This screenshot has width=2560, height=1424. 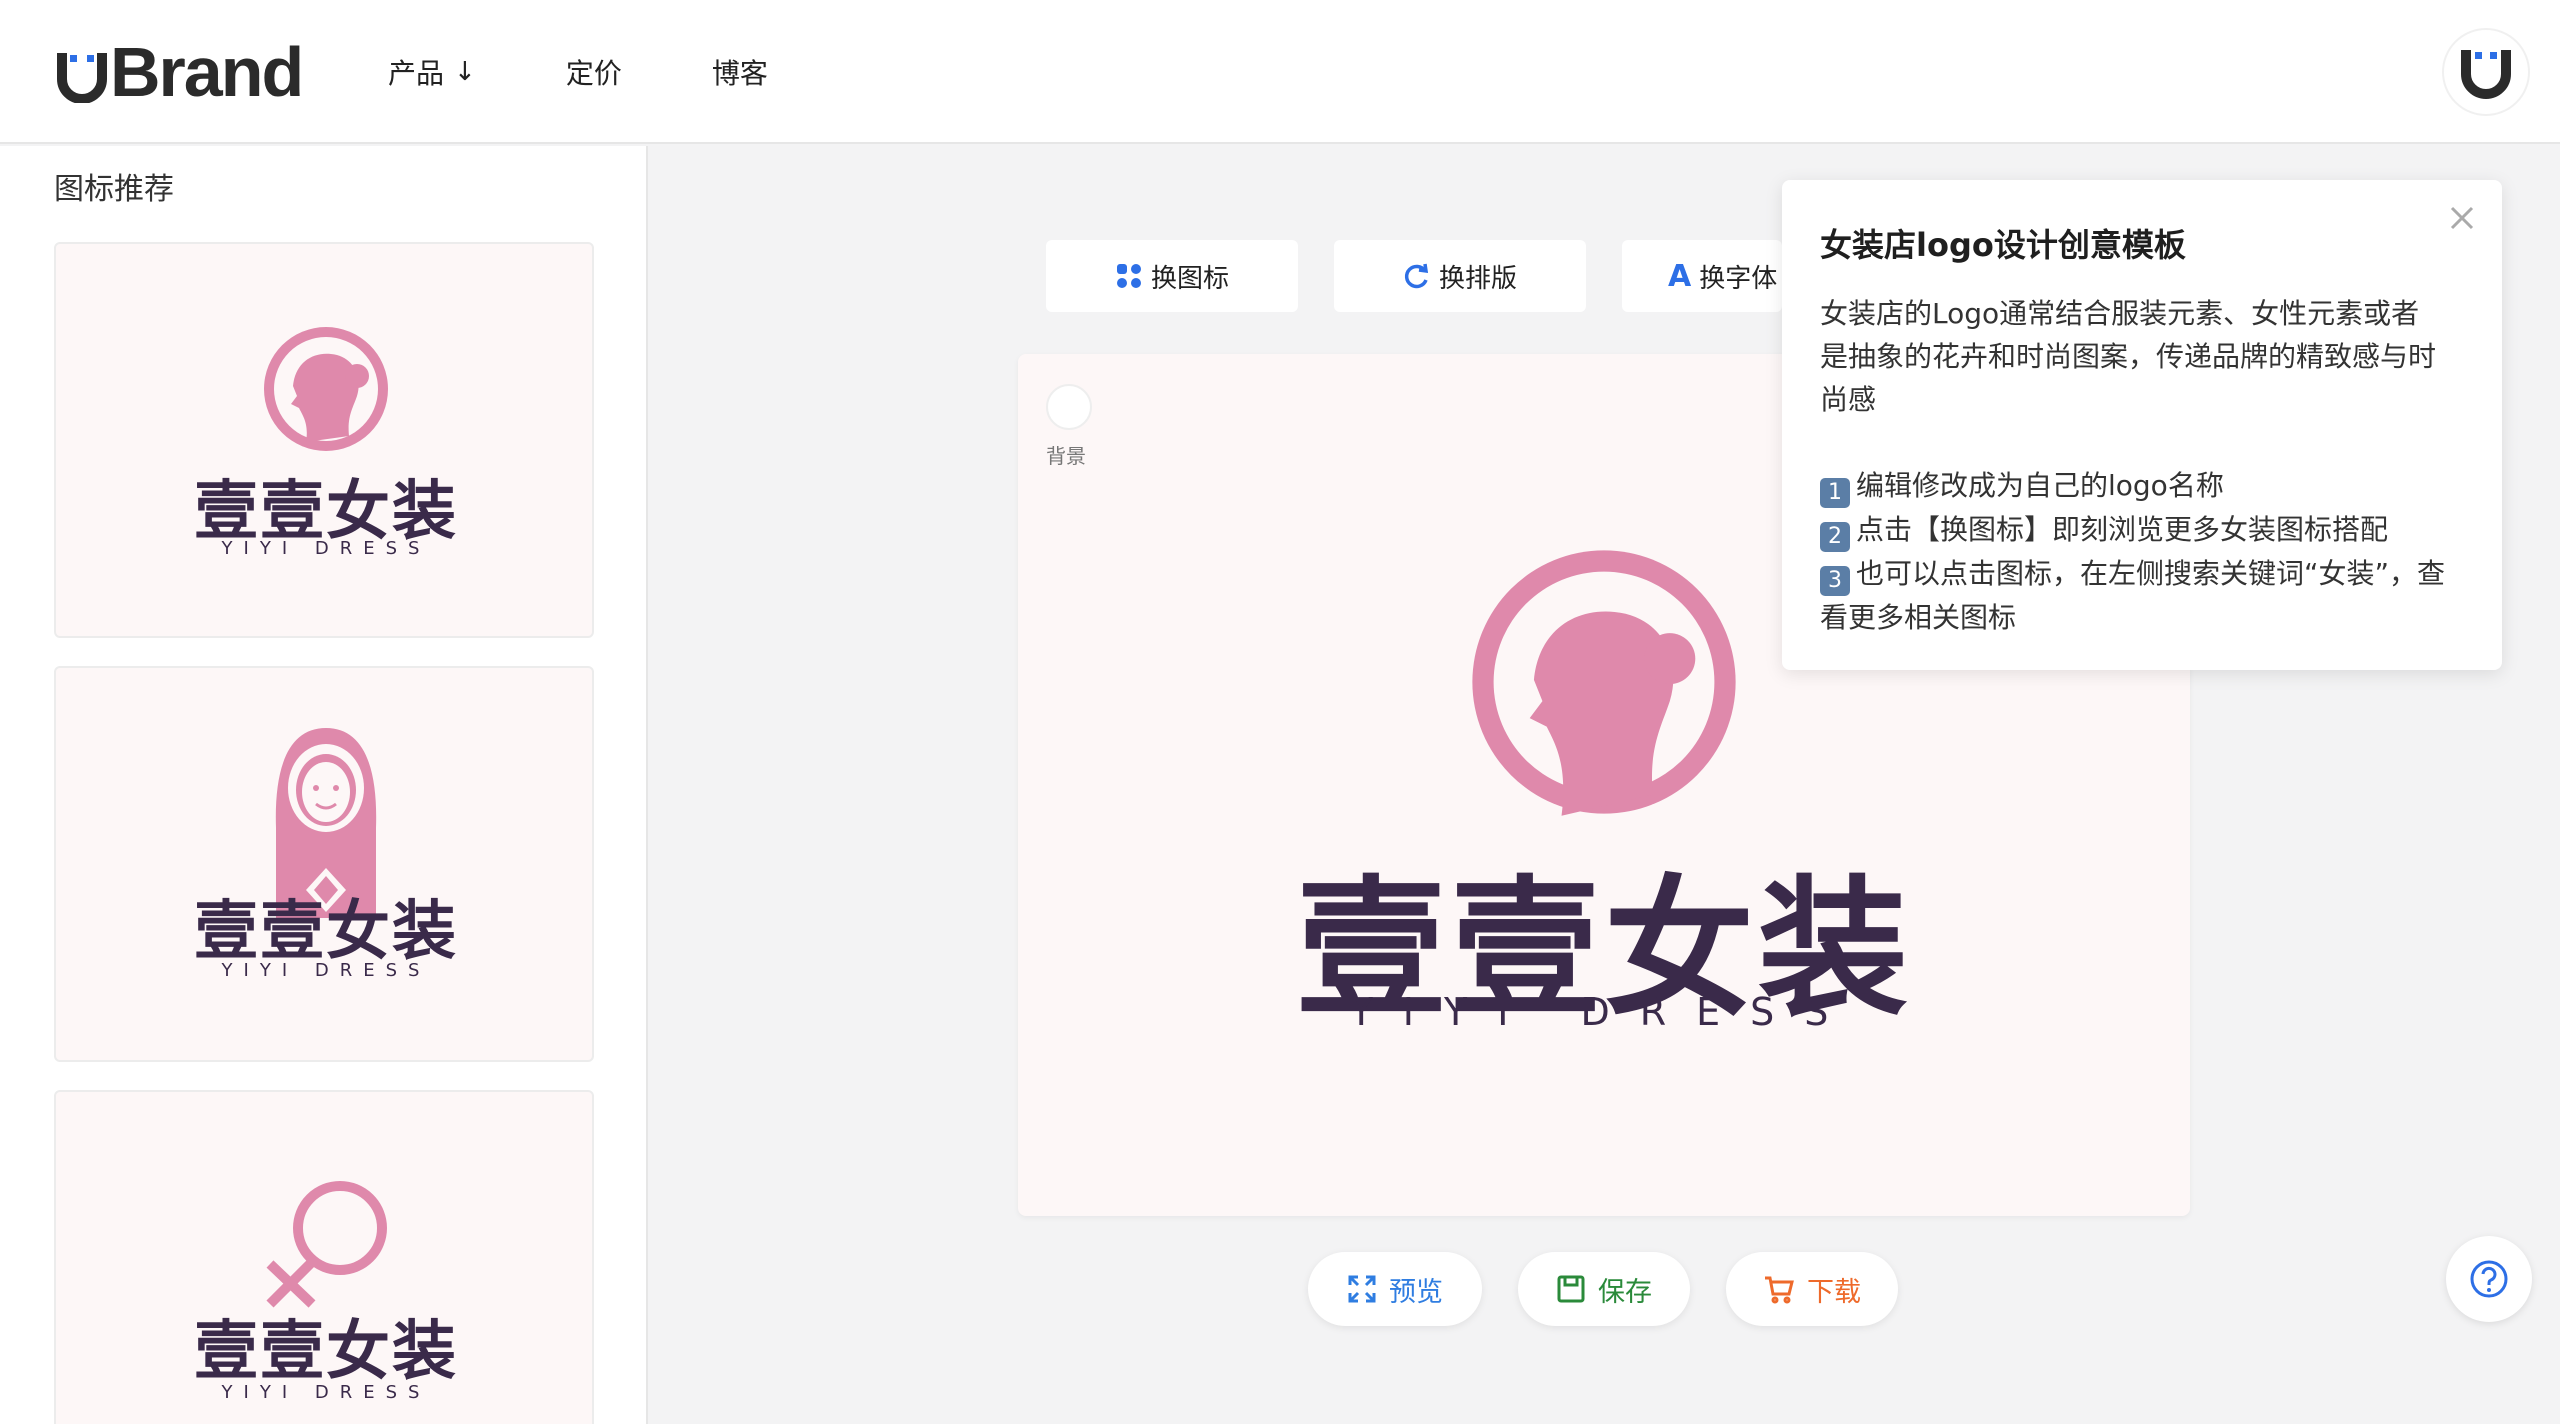 What do you see at coordinates (2462, 218) in the screenshot?
I see `close-icon` at bounding box center [2462, 218].